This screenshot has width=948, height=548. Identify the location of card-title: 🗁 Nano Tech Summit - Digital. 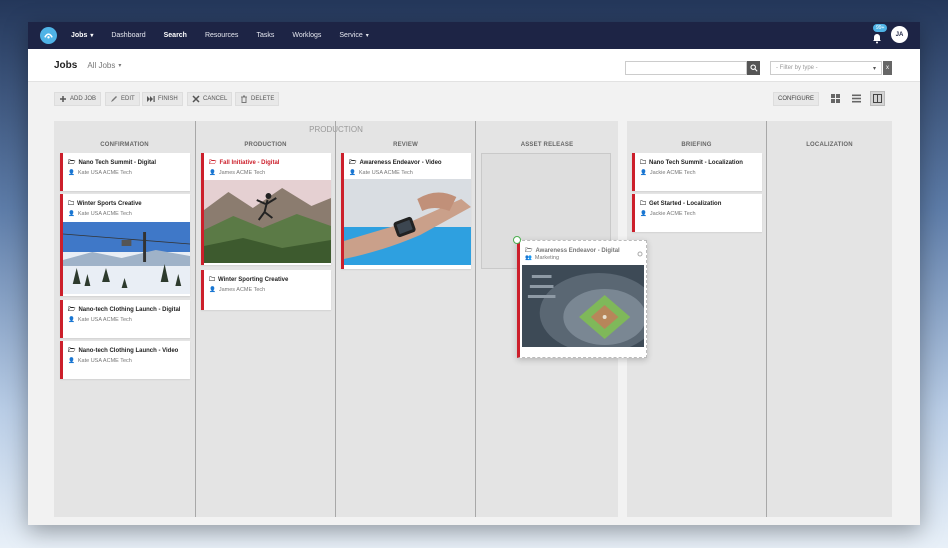
(112, 163).